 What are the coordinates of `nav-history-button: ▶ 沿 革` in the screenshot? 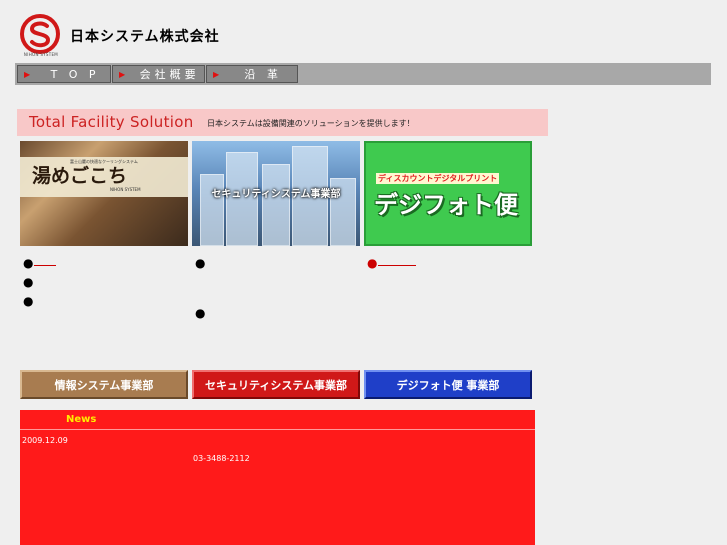 It's located at (252, 74).